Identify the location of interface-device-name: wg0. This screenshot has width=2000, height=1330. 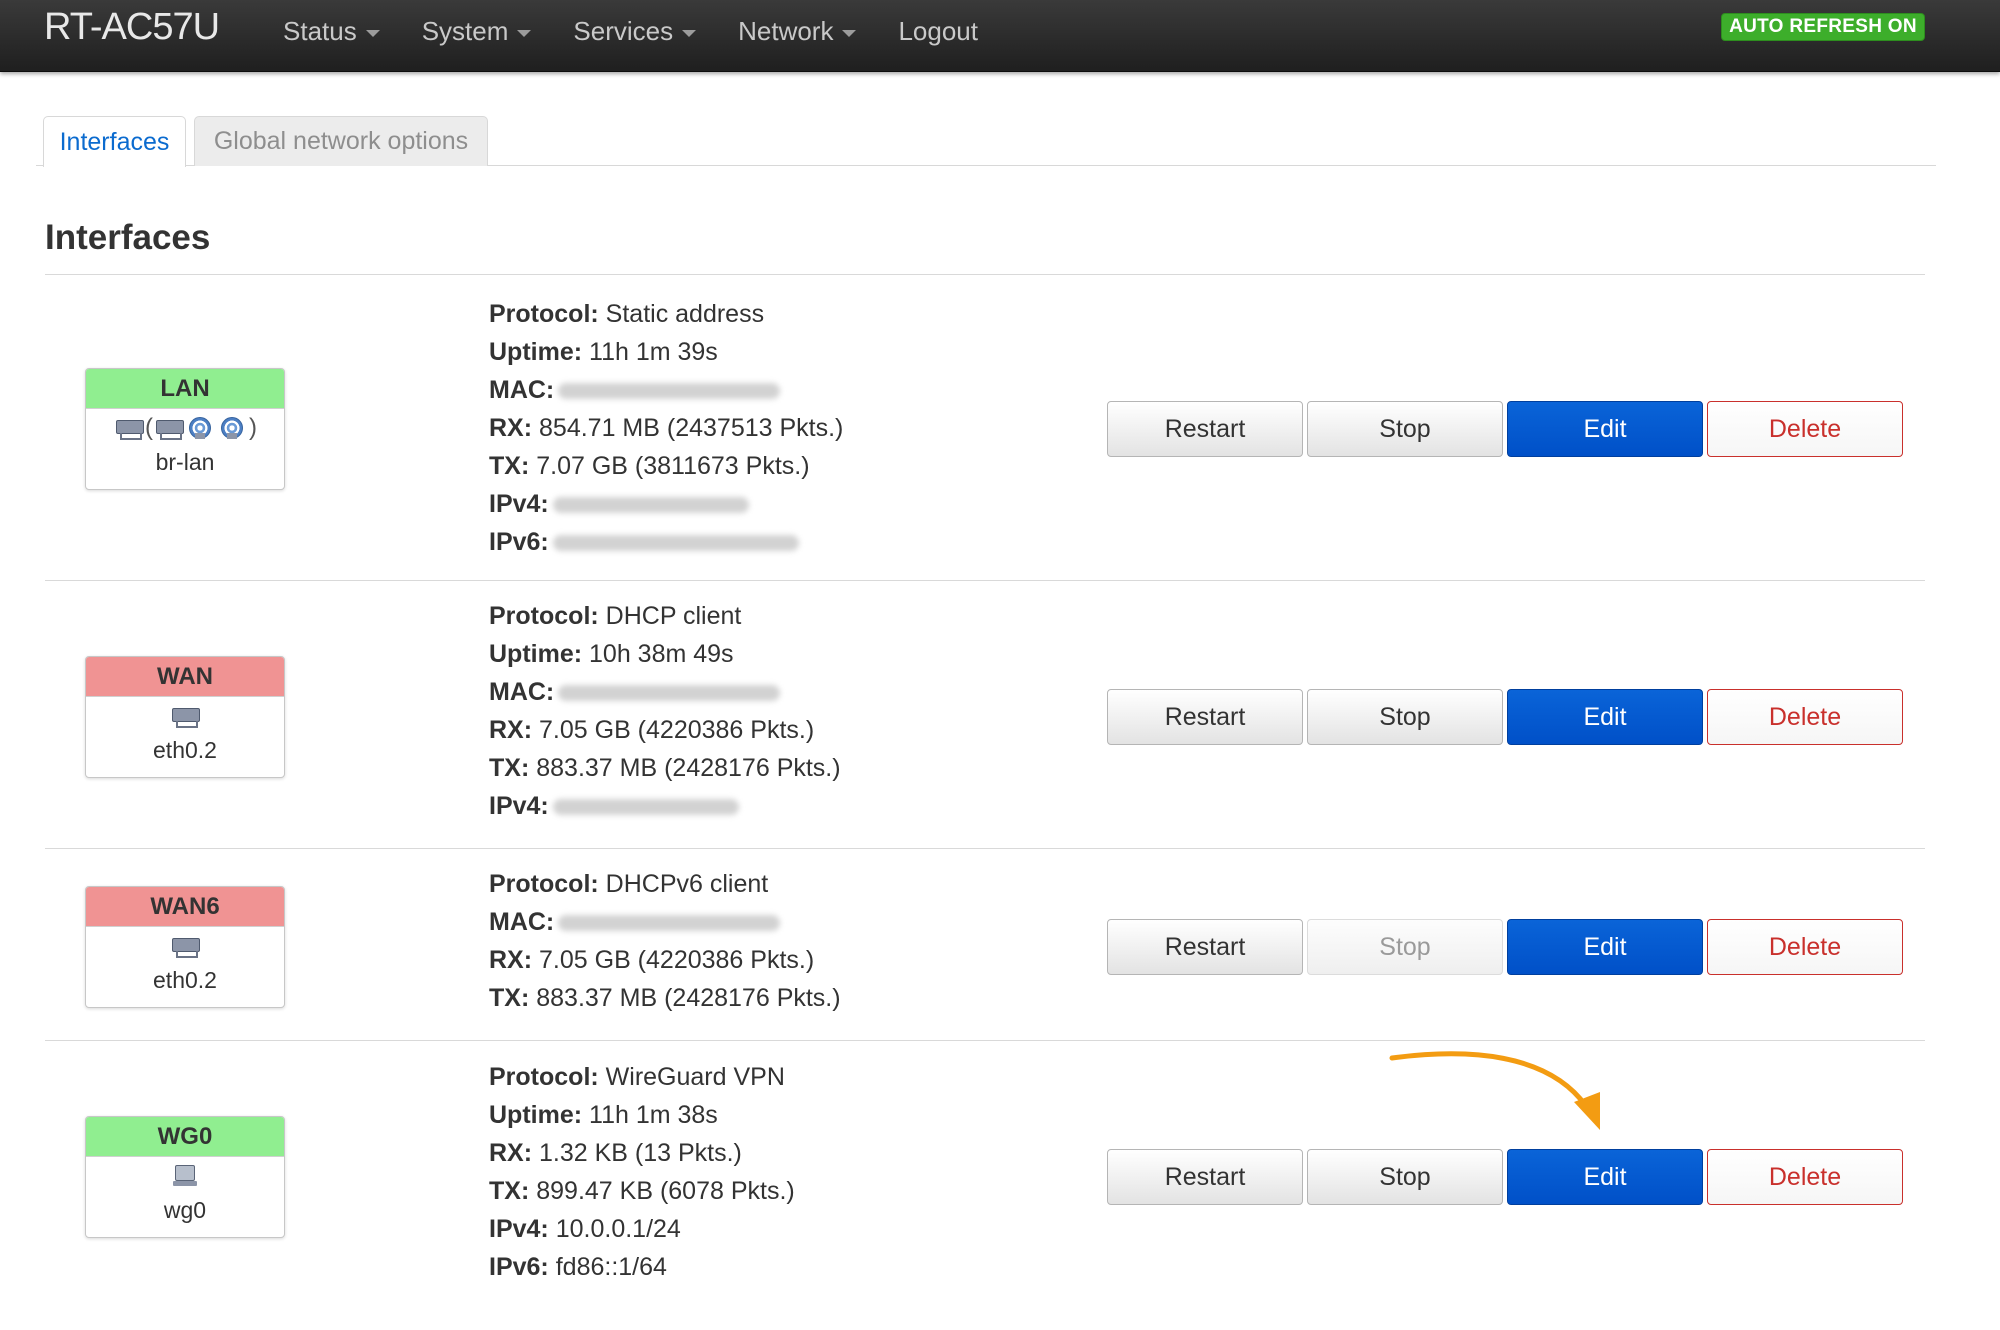
(185, 1210).